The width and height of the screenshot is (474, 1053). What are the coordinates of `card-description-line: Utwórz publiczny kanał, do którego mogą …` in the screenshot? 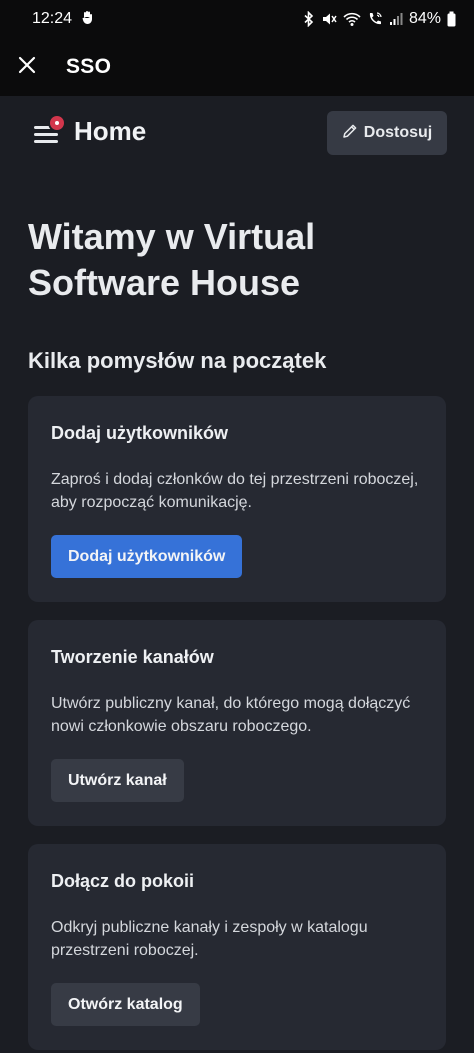 It's located at (231, 703).